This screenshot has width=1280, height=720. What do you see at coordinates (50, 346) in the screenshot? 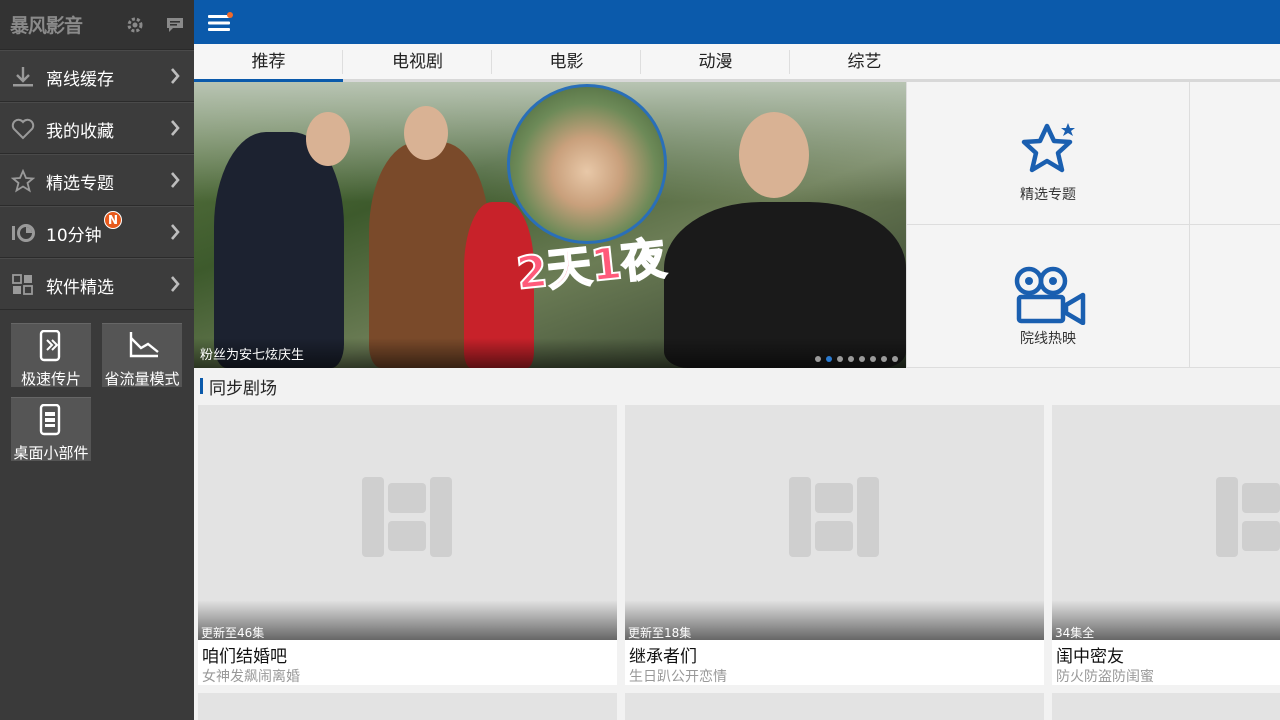
I see `phone-transfer-icon` at bounding box center [50, 346].